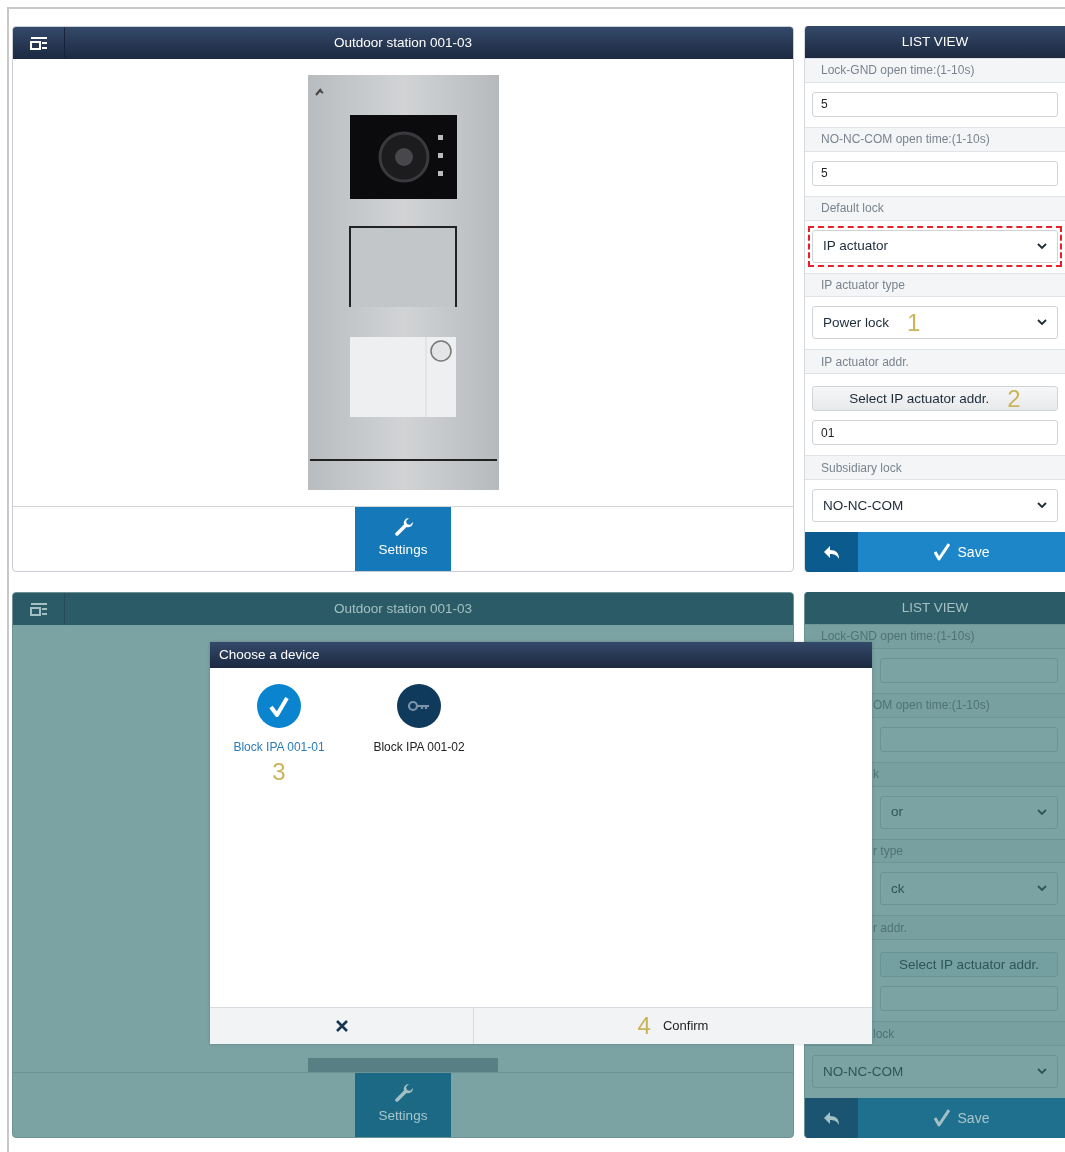 The image size is (1065, 1152). What do you see at coordinates (935, 506) in the screenshot?
I see `dropdown: NO-NC-COM` at bounding box center [935, 506].